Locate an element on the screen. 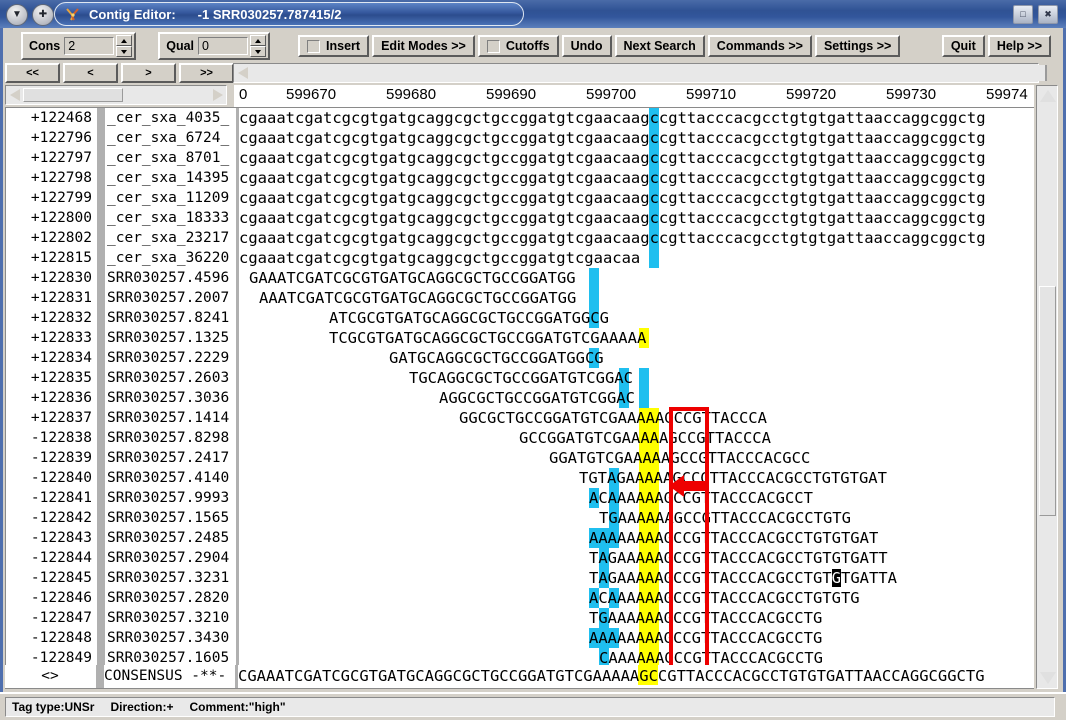 Image resolution: width=1066 pixels, height=720 pixels. read-name: SRR030257.2904 is located at coordinates (170, 558).